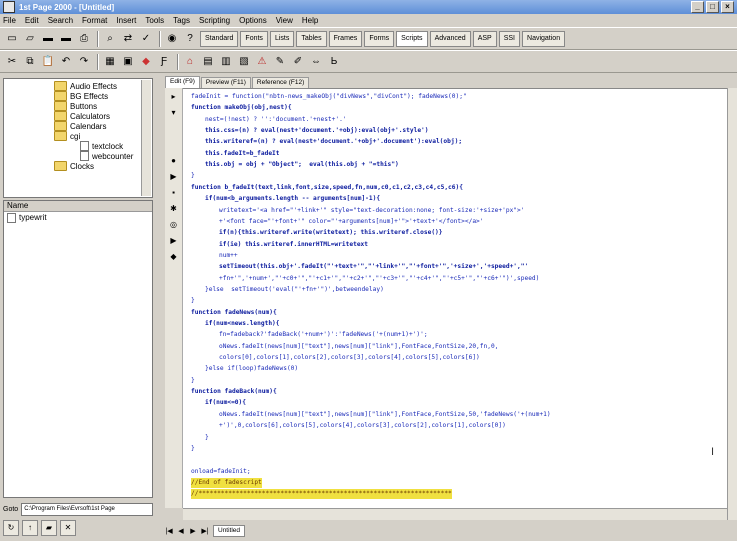 The width and height of the screenshot is (737, 541). Describe the element at coordinates (190, 61) in the screenshot. I see `home-icon: ⌂` at that location.